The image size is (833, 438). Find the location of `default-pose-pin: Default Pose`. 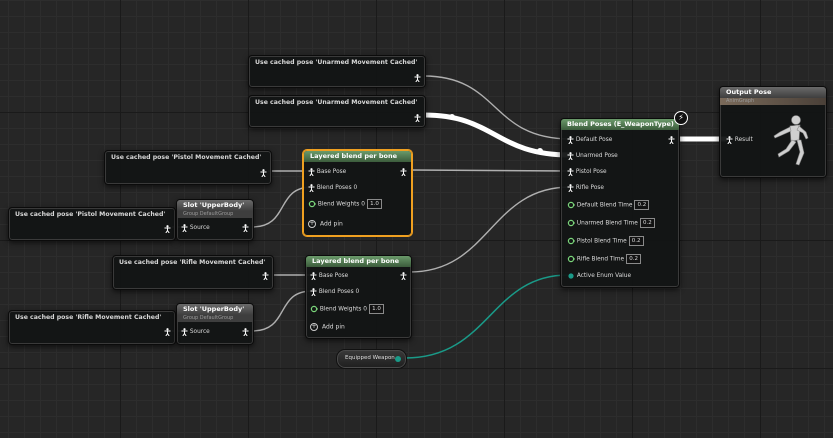

default-pose-pin: Default Pose is located at coordinates (589, 140).